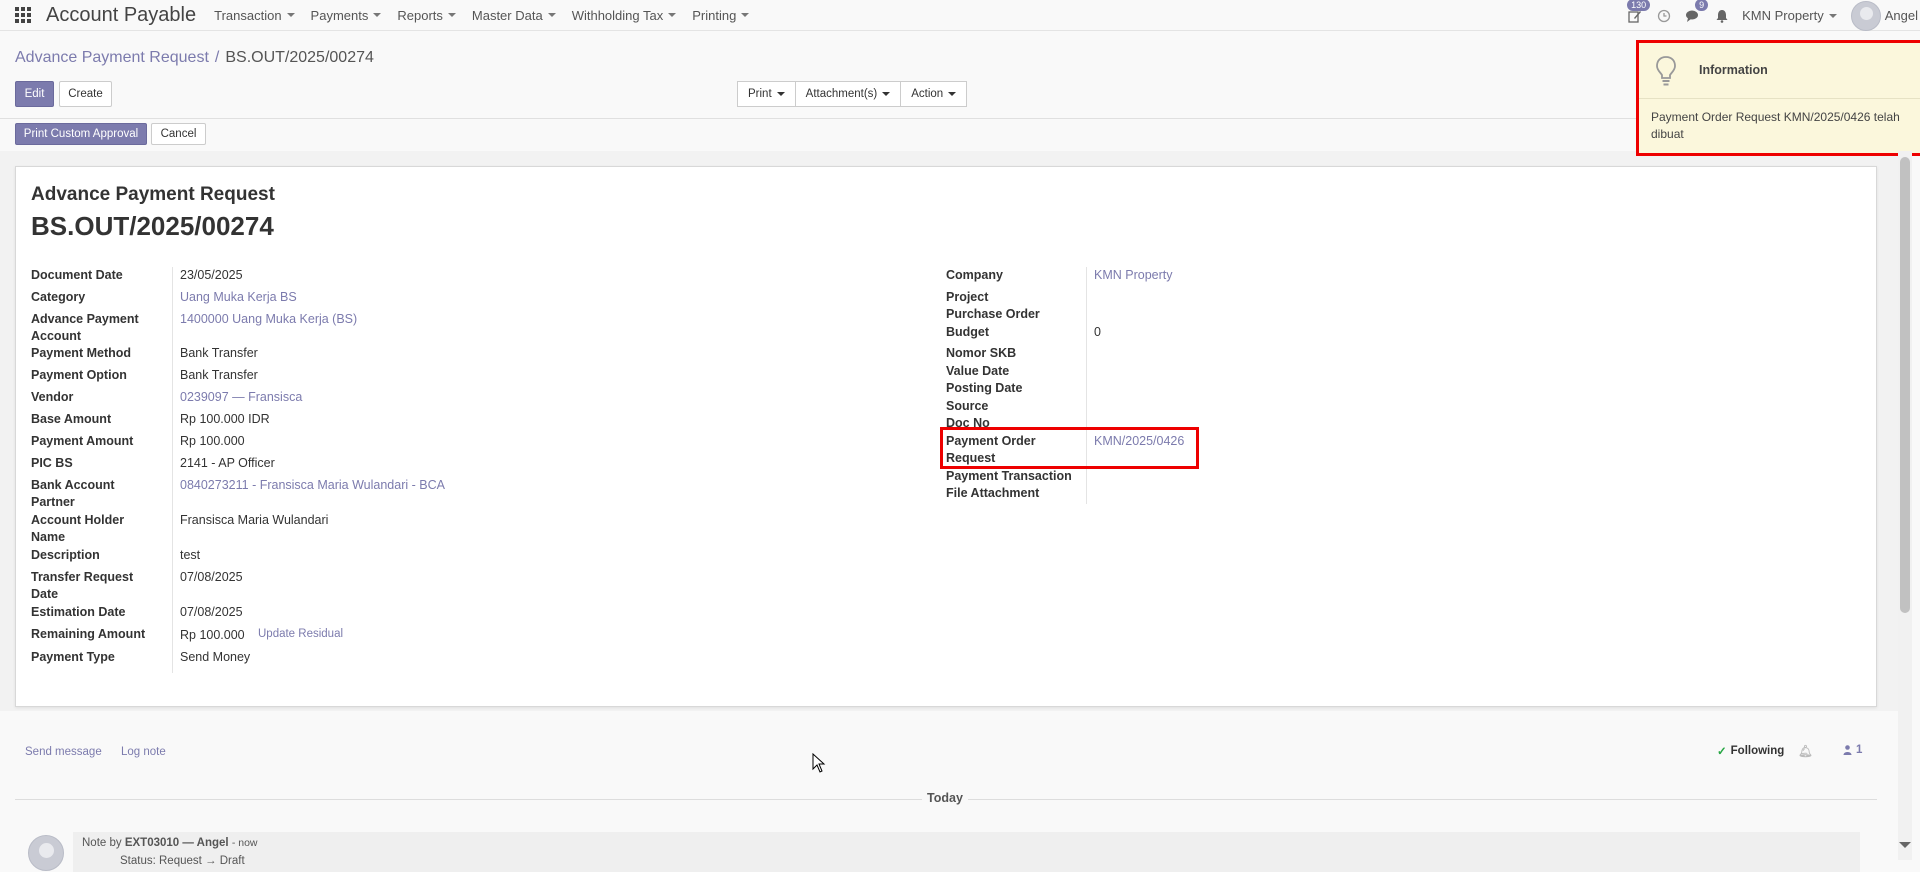 The width and height of the screenshot is (1920, 872). What do you see at coordinates (46, 853) in the screenshot?
I see `message-author-avatar` at bounding box center [46, 853].